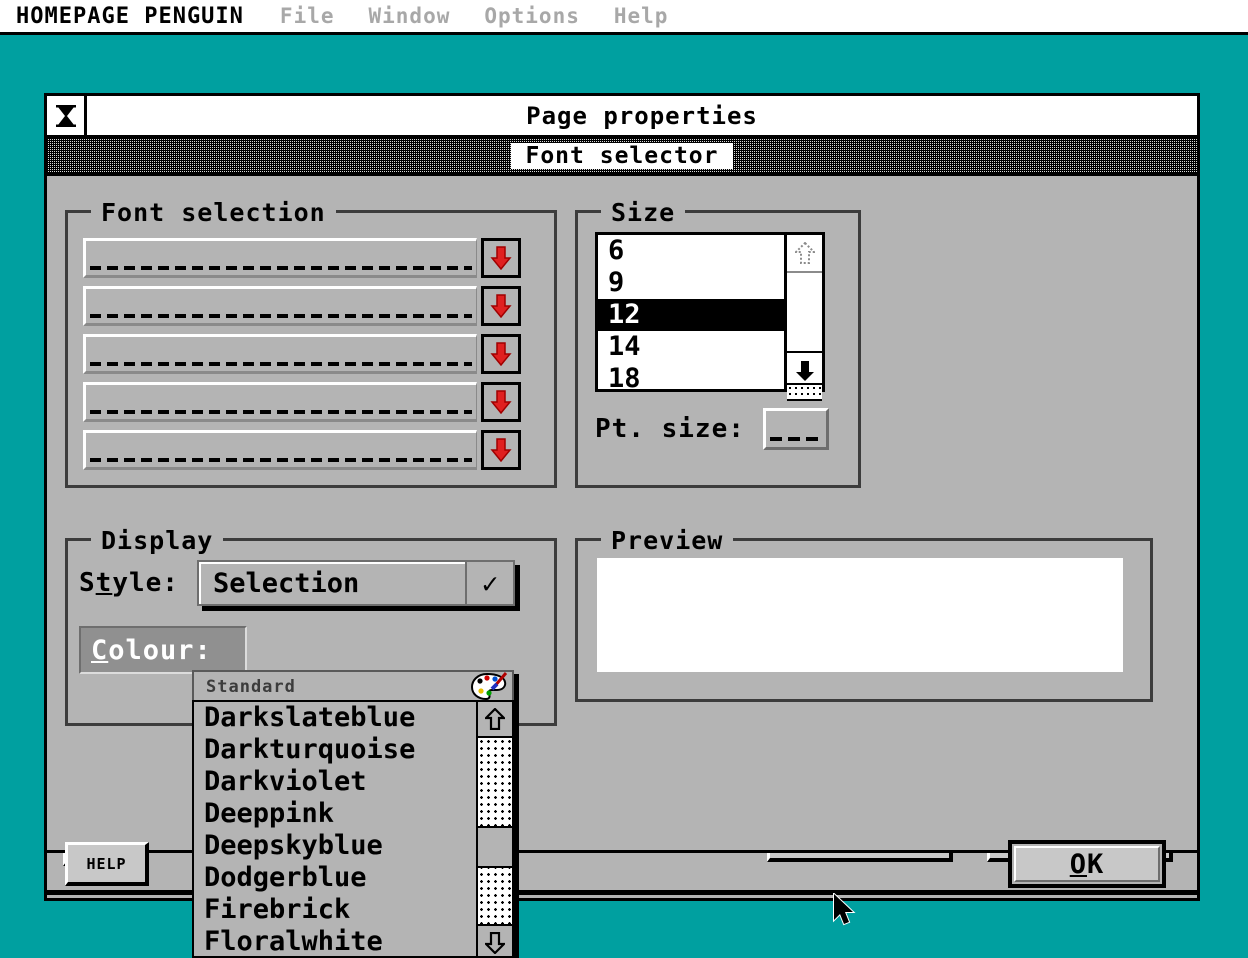 This screenshot has width=1248, height=958. What do you see at coordinates (307, 16) in the screenshot?
I see `menu-item-file: File` at bounding box center [307, 16].